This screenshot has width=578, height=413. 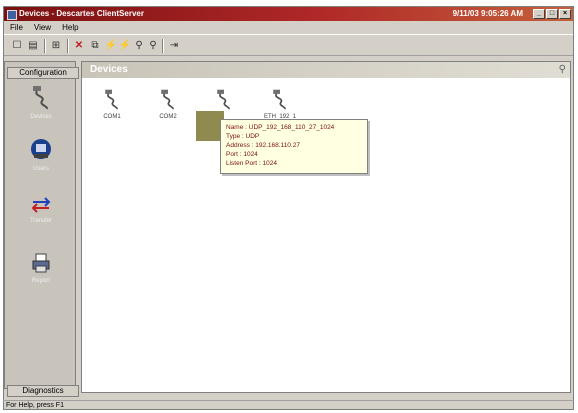 I want to click on sidebar-item-label: Transfer, so click(x=41, y=221).